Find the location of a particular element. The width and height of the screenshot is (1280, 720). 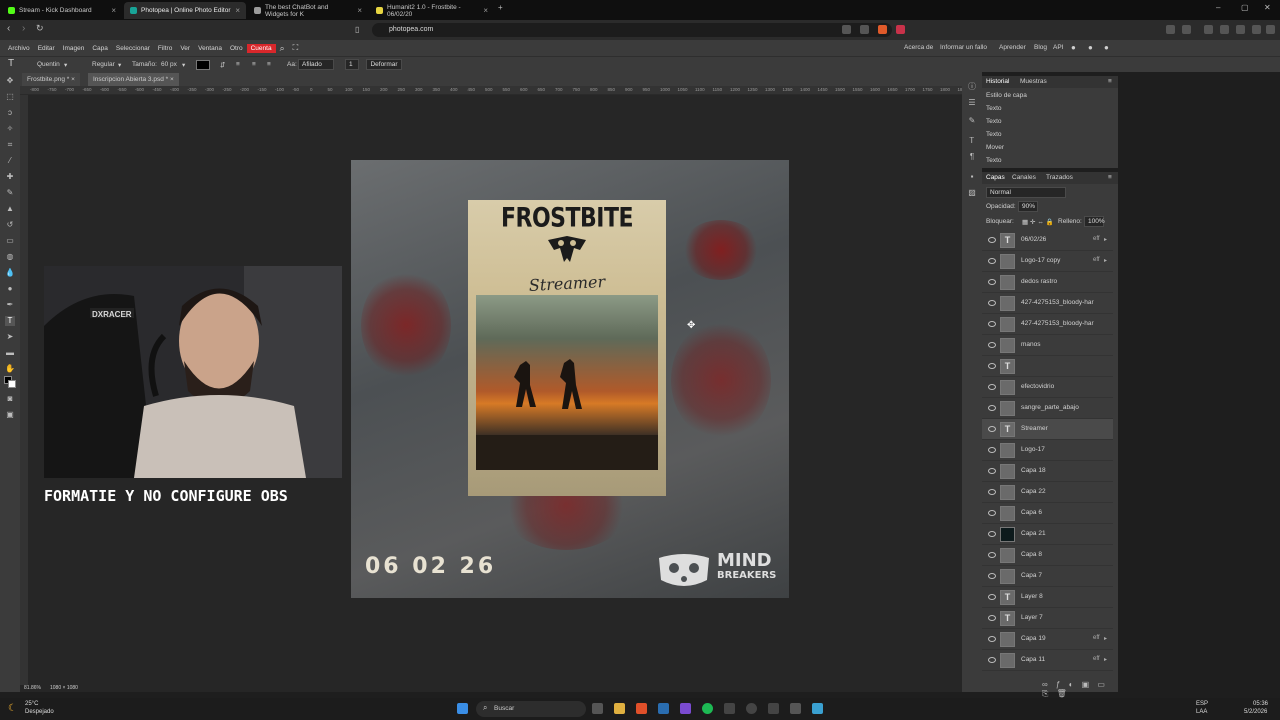

css-panel-icon: ▪ is located at coordinates (972, 177).